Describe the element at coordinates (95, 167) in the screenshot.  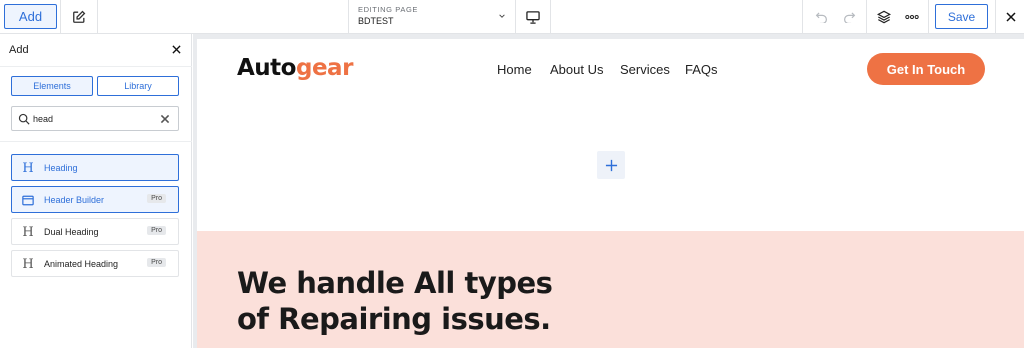
I see `element-item-heading: H Heading` at that location.